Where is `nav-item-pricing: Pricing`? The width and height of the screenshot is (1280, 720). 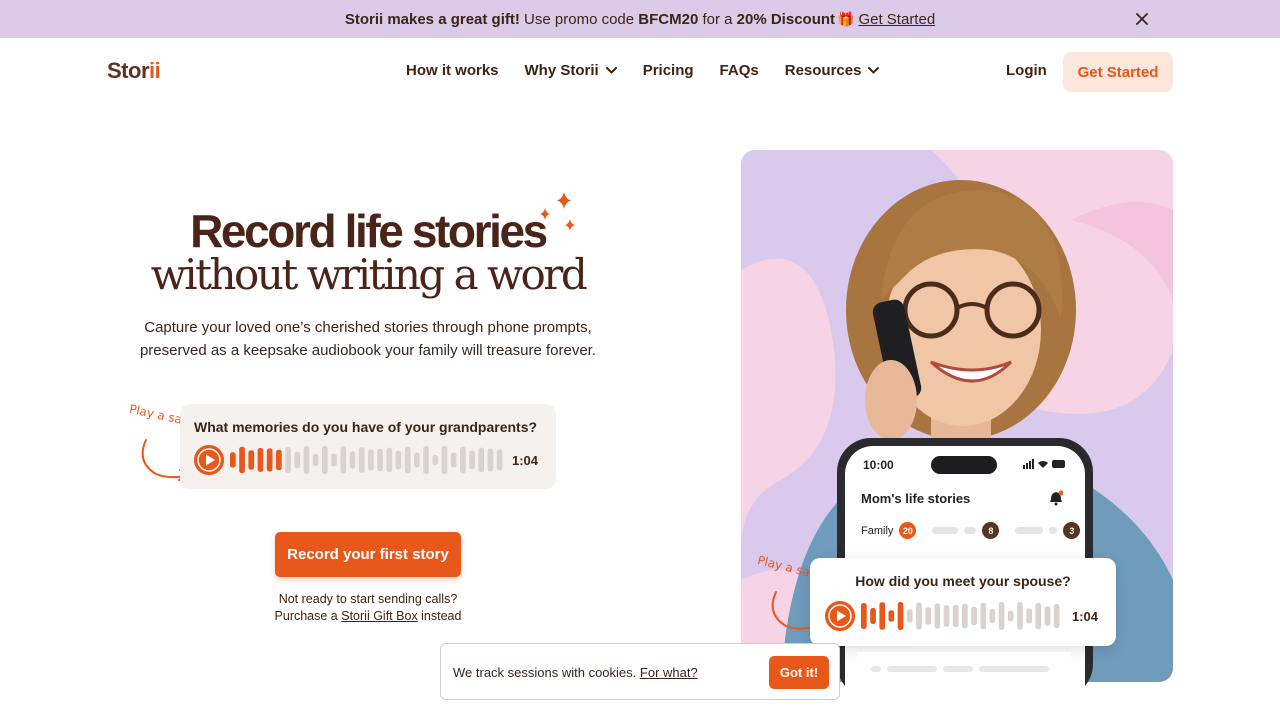
nav-item-pricing: Pricing is located at coordinates (668, 70).